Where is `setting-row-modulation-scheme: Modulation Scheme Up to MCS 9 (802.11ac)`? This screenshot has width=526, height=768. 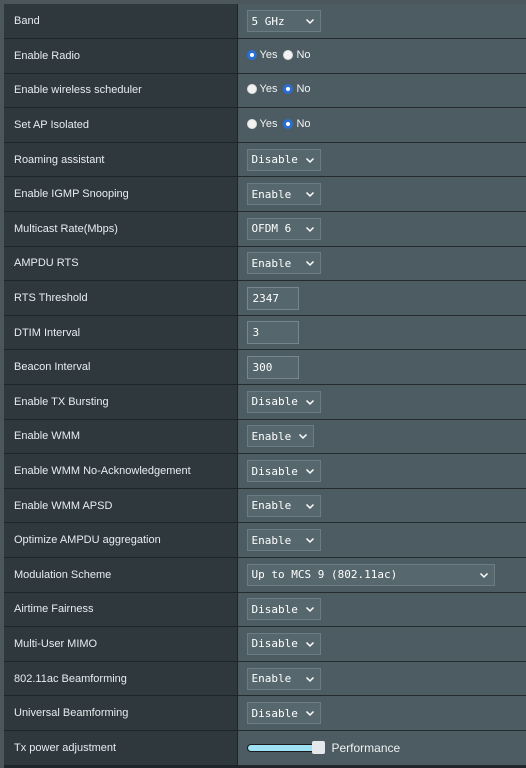 setting-row-modulation-scheme: Modulation Scheme Up to MCS 9 (802.11ac) is located at coordinates (265, 575).